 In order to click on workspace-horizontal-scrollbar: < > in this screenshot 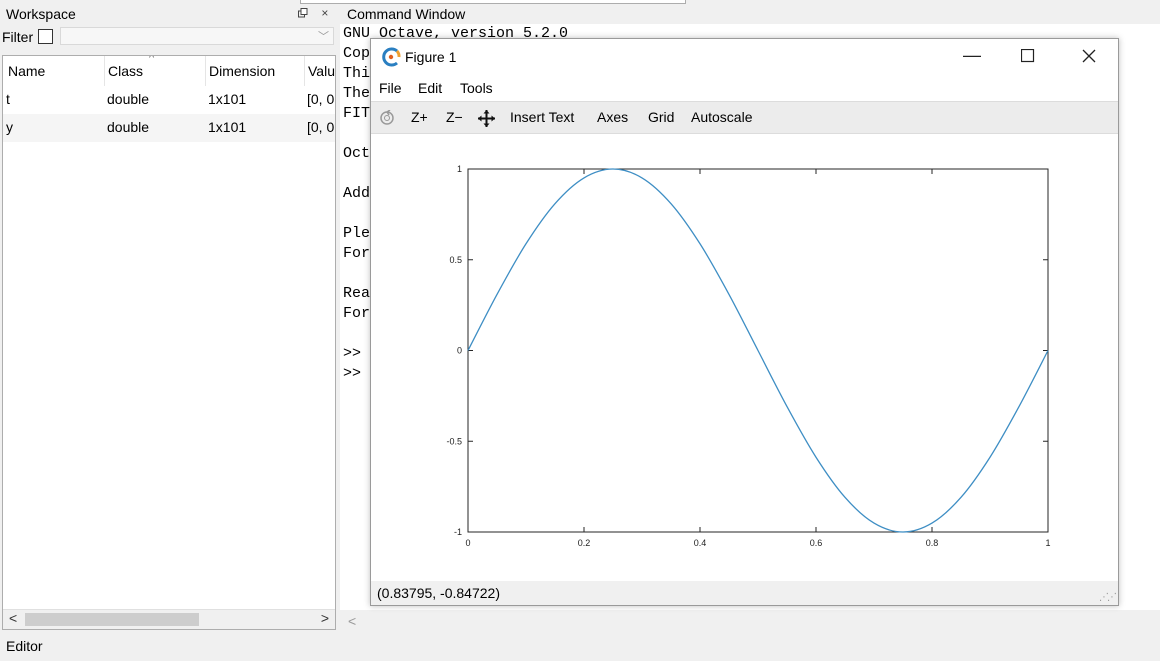, I will do `click(169, 619)`.